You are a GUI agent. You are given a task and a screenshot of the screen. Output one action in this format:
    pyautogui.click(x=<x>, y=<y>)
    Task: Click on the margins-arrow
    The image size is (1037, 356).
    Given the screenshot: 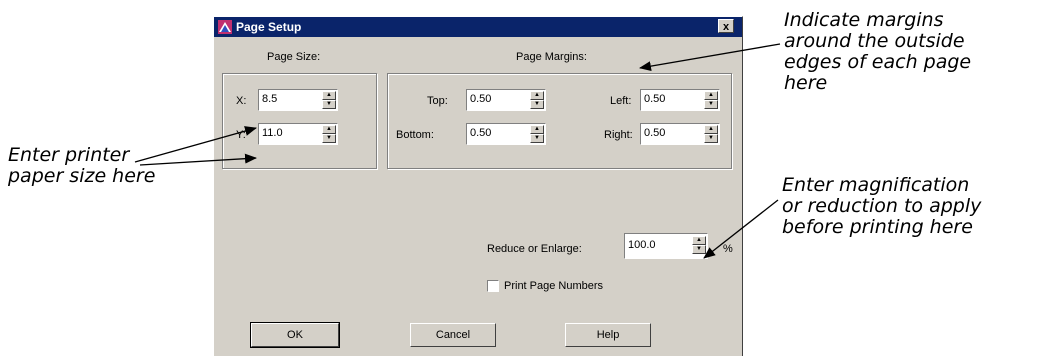 What is the action you would take?
    pyautogui.click(x=710, y=57)
    